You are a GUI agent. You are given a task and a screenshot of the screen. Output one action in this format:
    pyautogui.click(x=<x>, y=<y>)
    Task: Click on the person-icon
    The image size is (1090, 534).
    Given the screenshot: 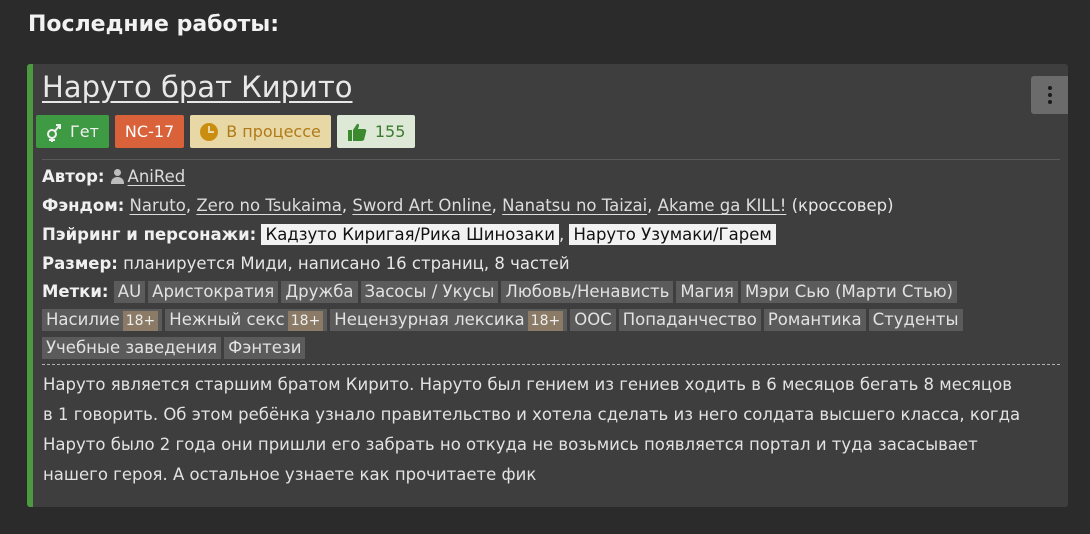 What is the action you would take?
    pyautogui.click(x=117, y=176)
    